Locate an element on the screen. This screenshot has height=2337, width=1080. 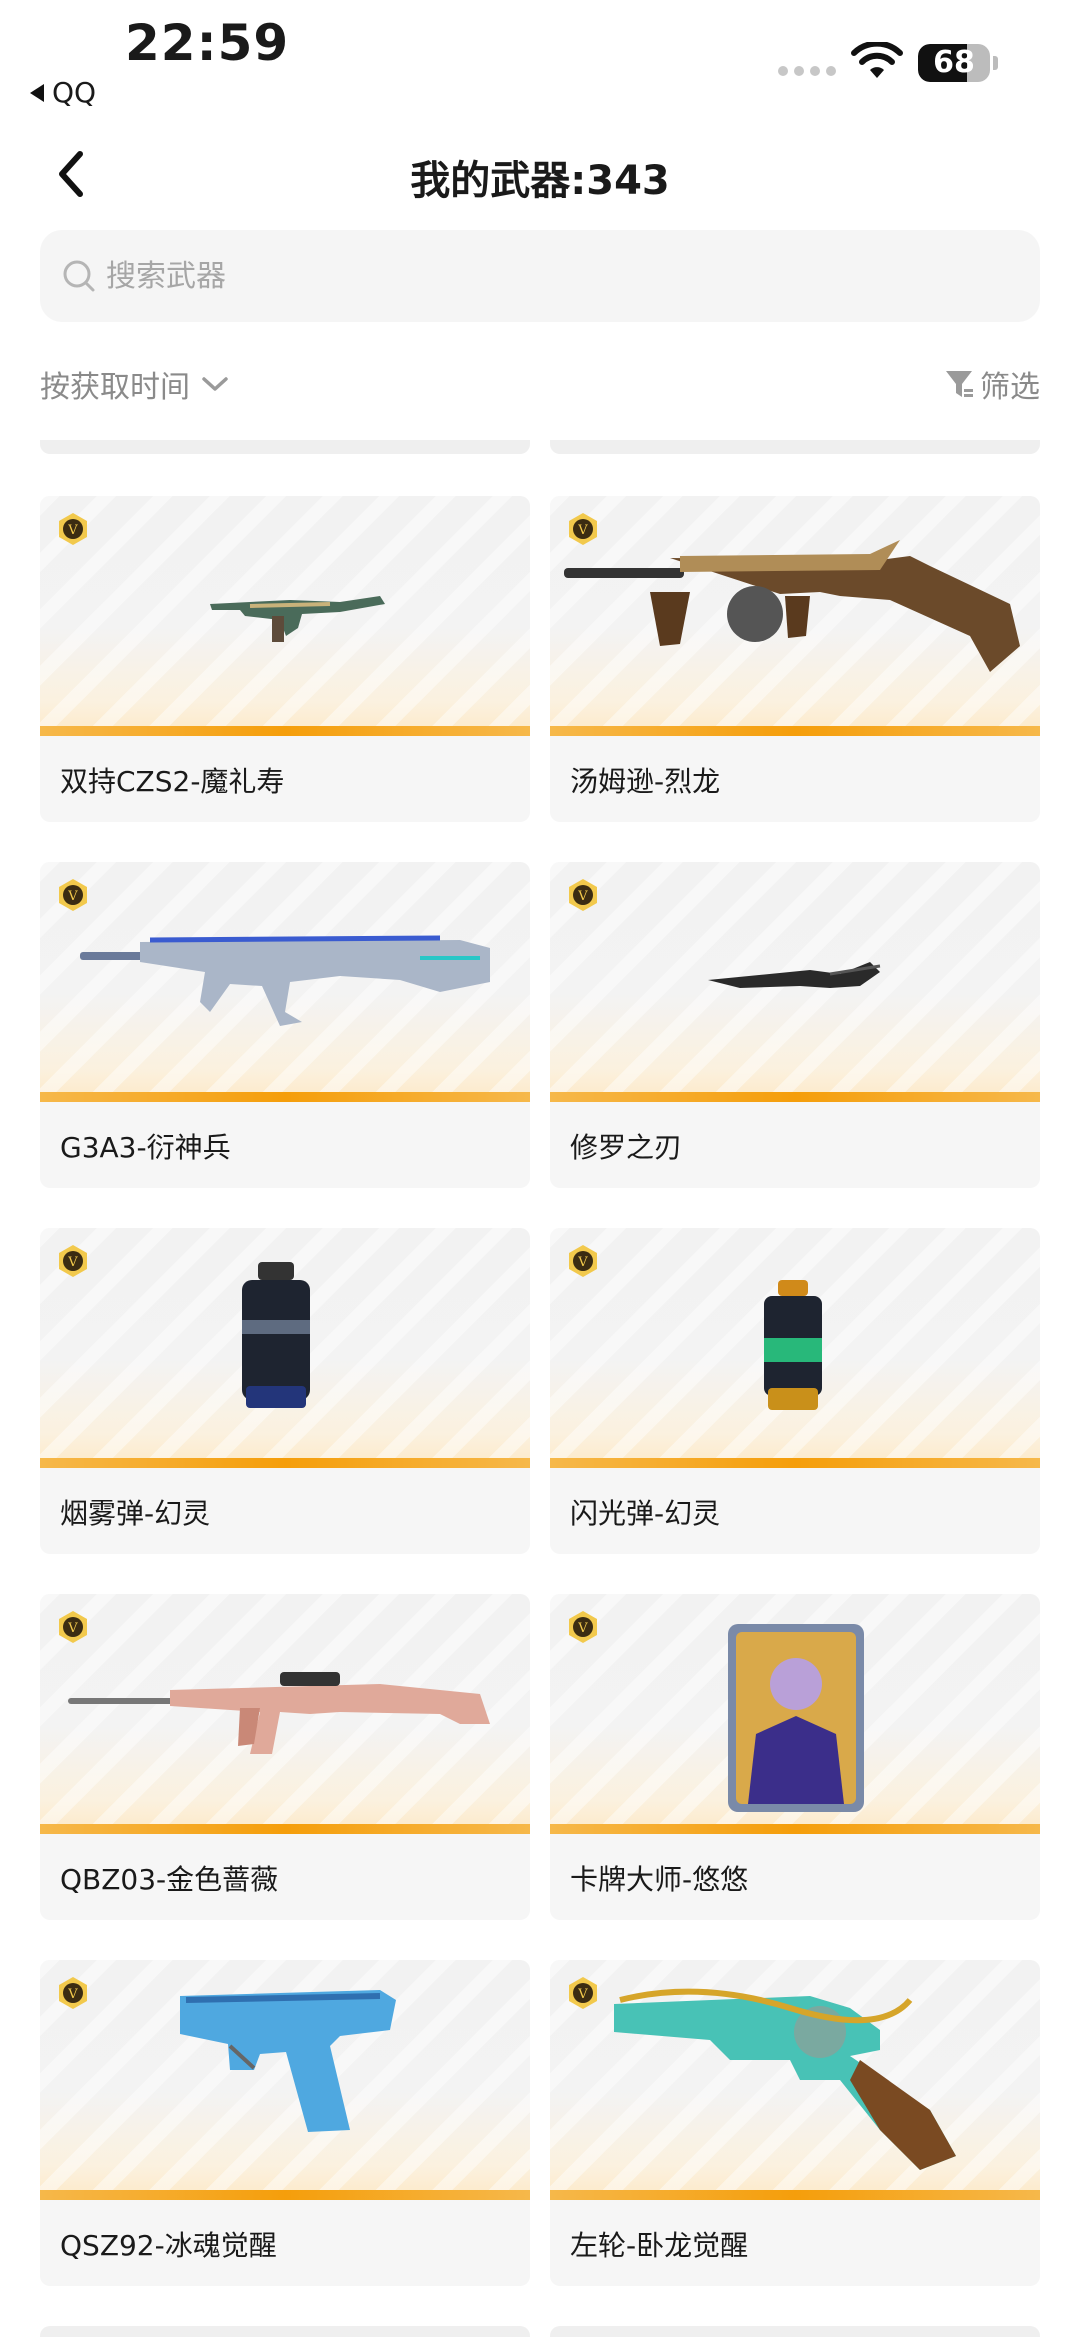
weapon-name: 汤姆逊-烈龙 is located at coordinates (645, 781).